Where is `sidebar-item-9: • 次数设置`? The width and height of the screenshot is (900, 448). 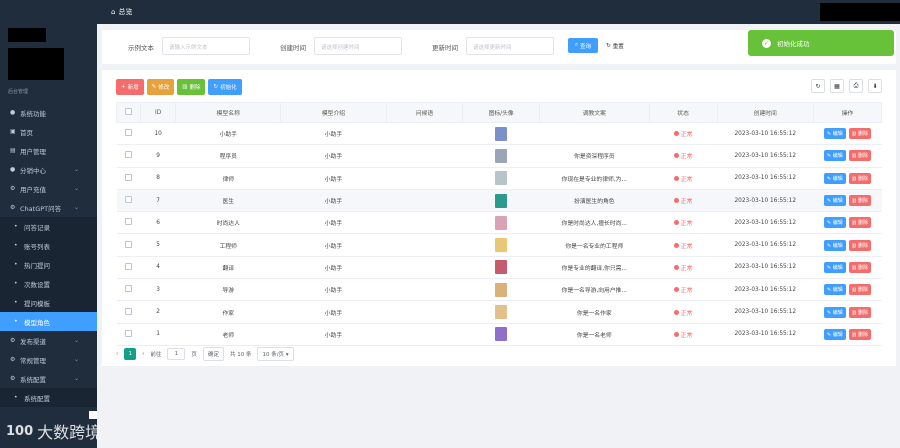
sidebar-item-9: • 次数设置 is located at coordinates (48, 283).